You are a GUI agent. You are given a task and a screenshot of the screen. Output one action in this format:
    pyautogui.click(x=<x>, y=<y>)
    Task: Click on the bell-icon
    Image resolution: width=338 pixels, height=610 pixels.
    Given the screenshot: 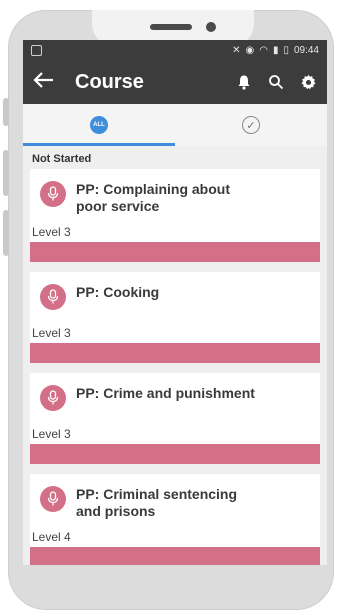 What is the action you would take?
    pyautogui.click(x=244, y=82)
    